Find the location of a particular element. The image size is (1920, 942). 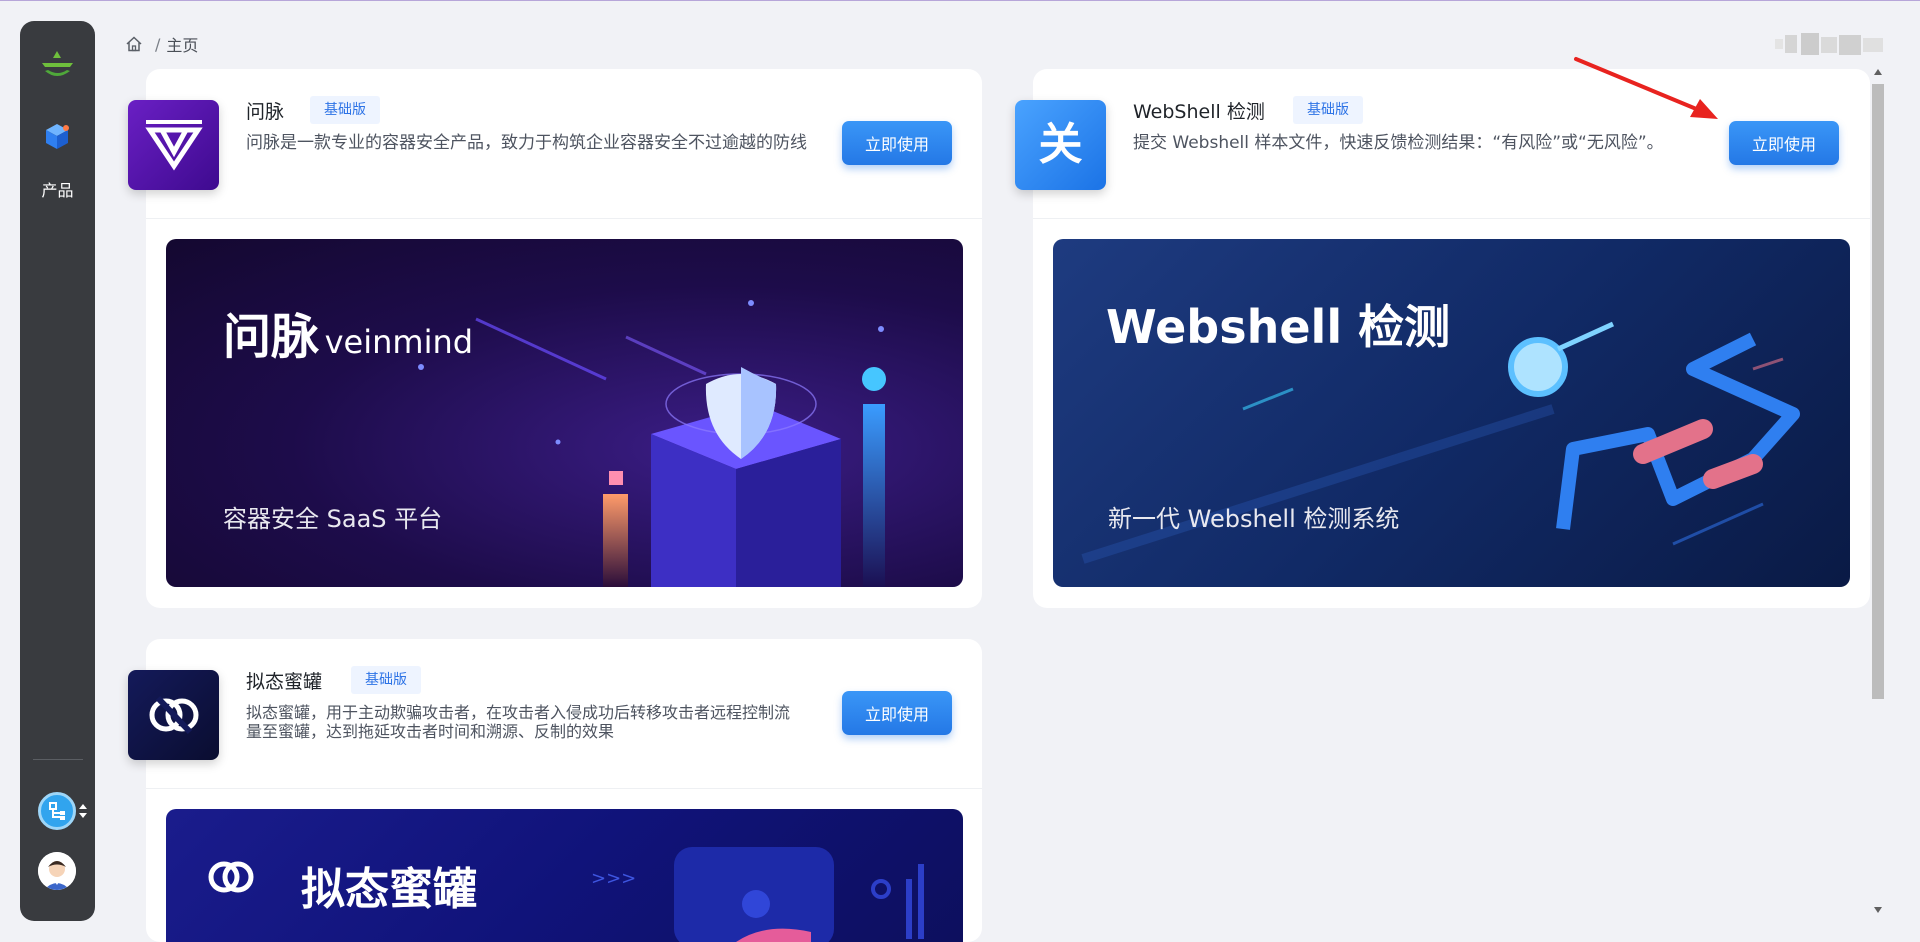

page-scrollbar is located at coordinates (1878, 494).